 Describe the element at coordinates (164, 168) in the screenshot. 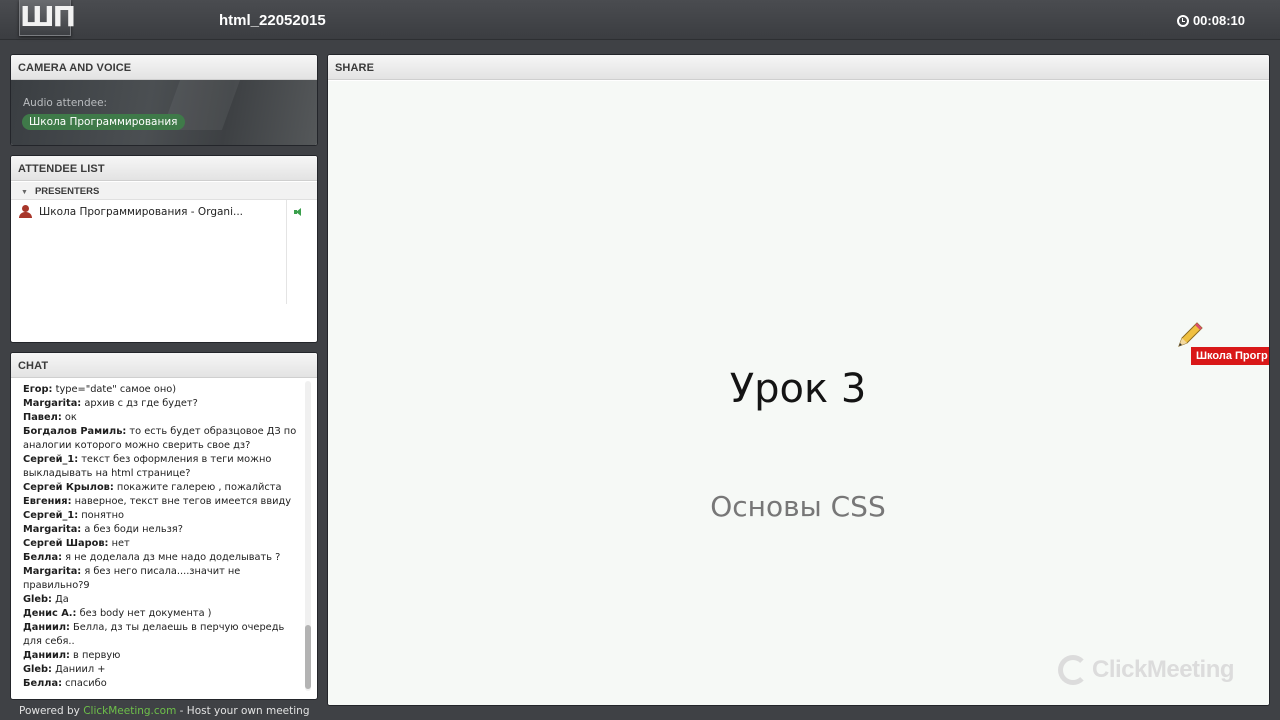

I see `attendee-list-title: ATTENDEE LIST` at that location.